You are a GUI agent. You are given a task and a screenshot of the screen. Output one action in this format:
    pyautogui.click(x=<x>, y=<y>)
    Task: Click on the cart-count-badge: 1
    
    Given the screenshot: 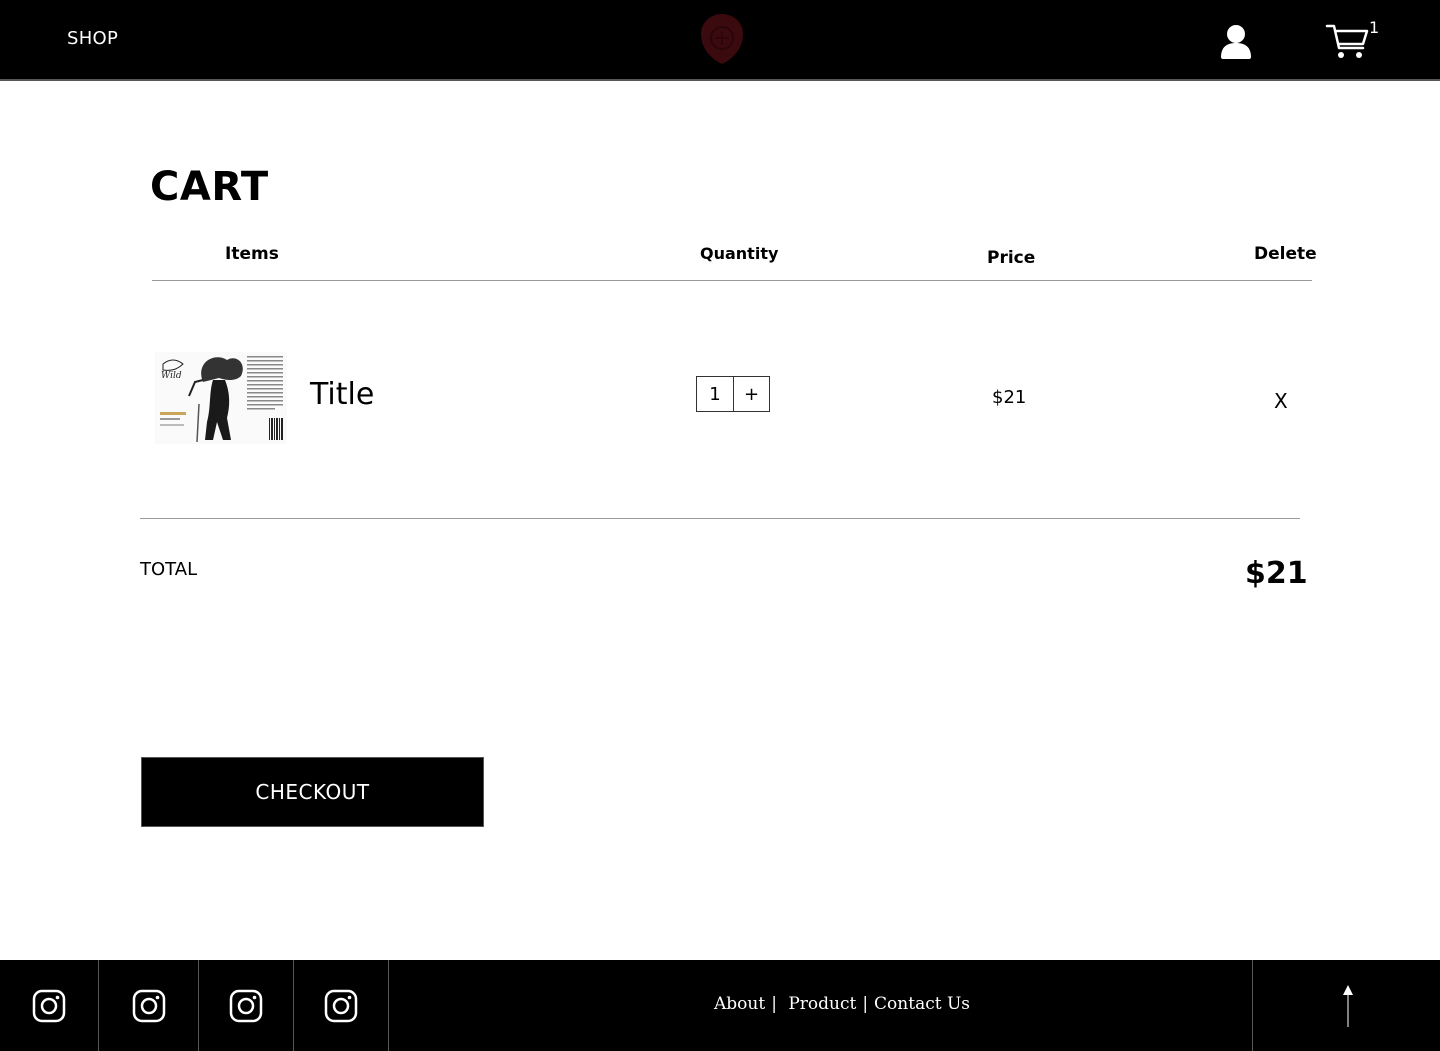 What is the action you would take?
    pyautogui.click(x=1374, y=27)
    